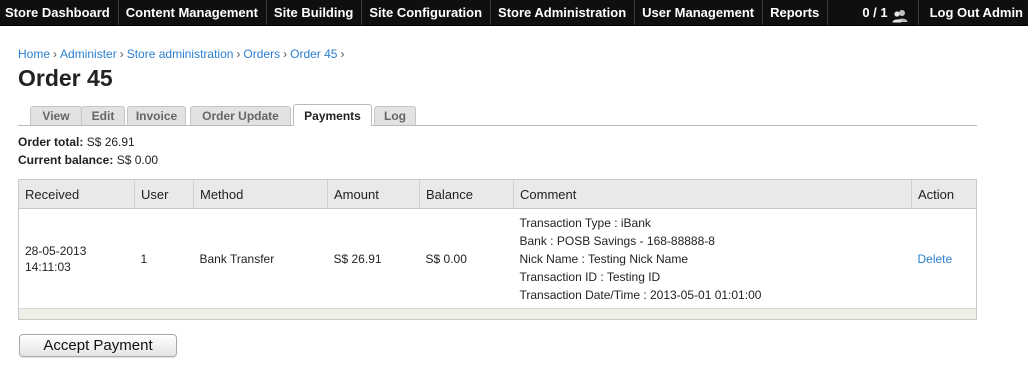 Image resolution: width=1028 pixels, height=366 pixels. Describe the element at coordinates (66, 160) in the screenshot. I see `current-balance-label: Current balance:` at that location.